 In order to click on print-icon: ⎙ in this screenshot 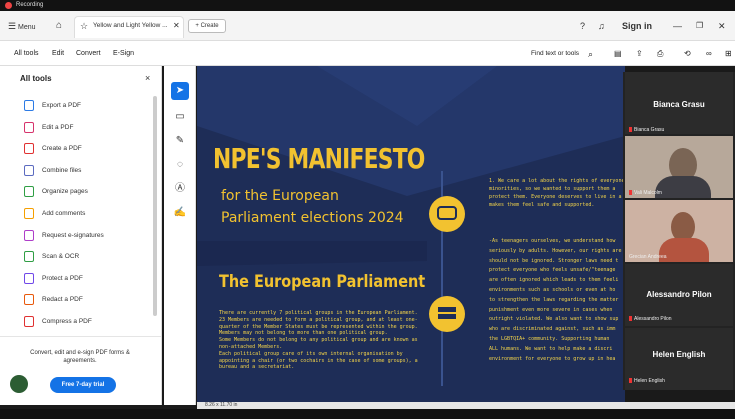, I will do `click(660, 54)`.